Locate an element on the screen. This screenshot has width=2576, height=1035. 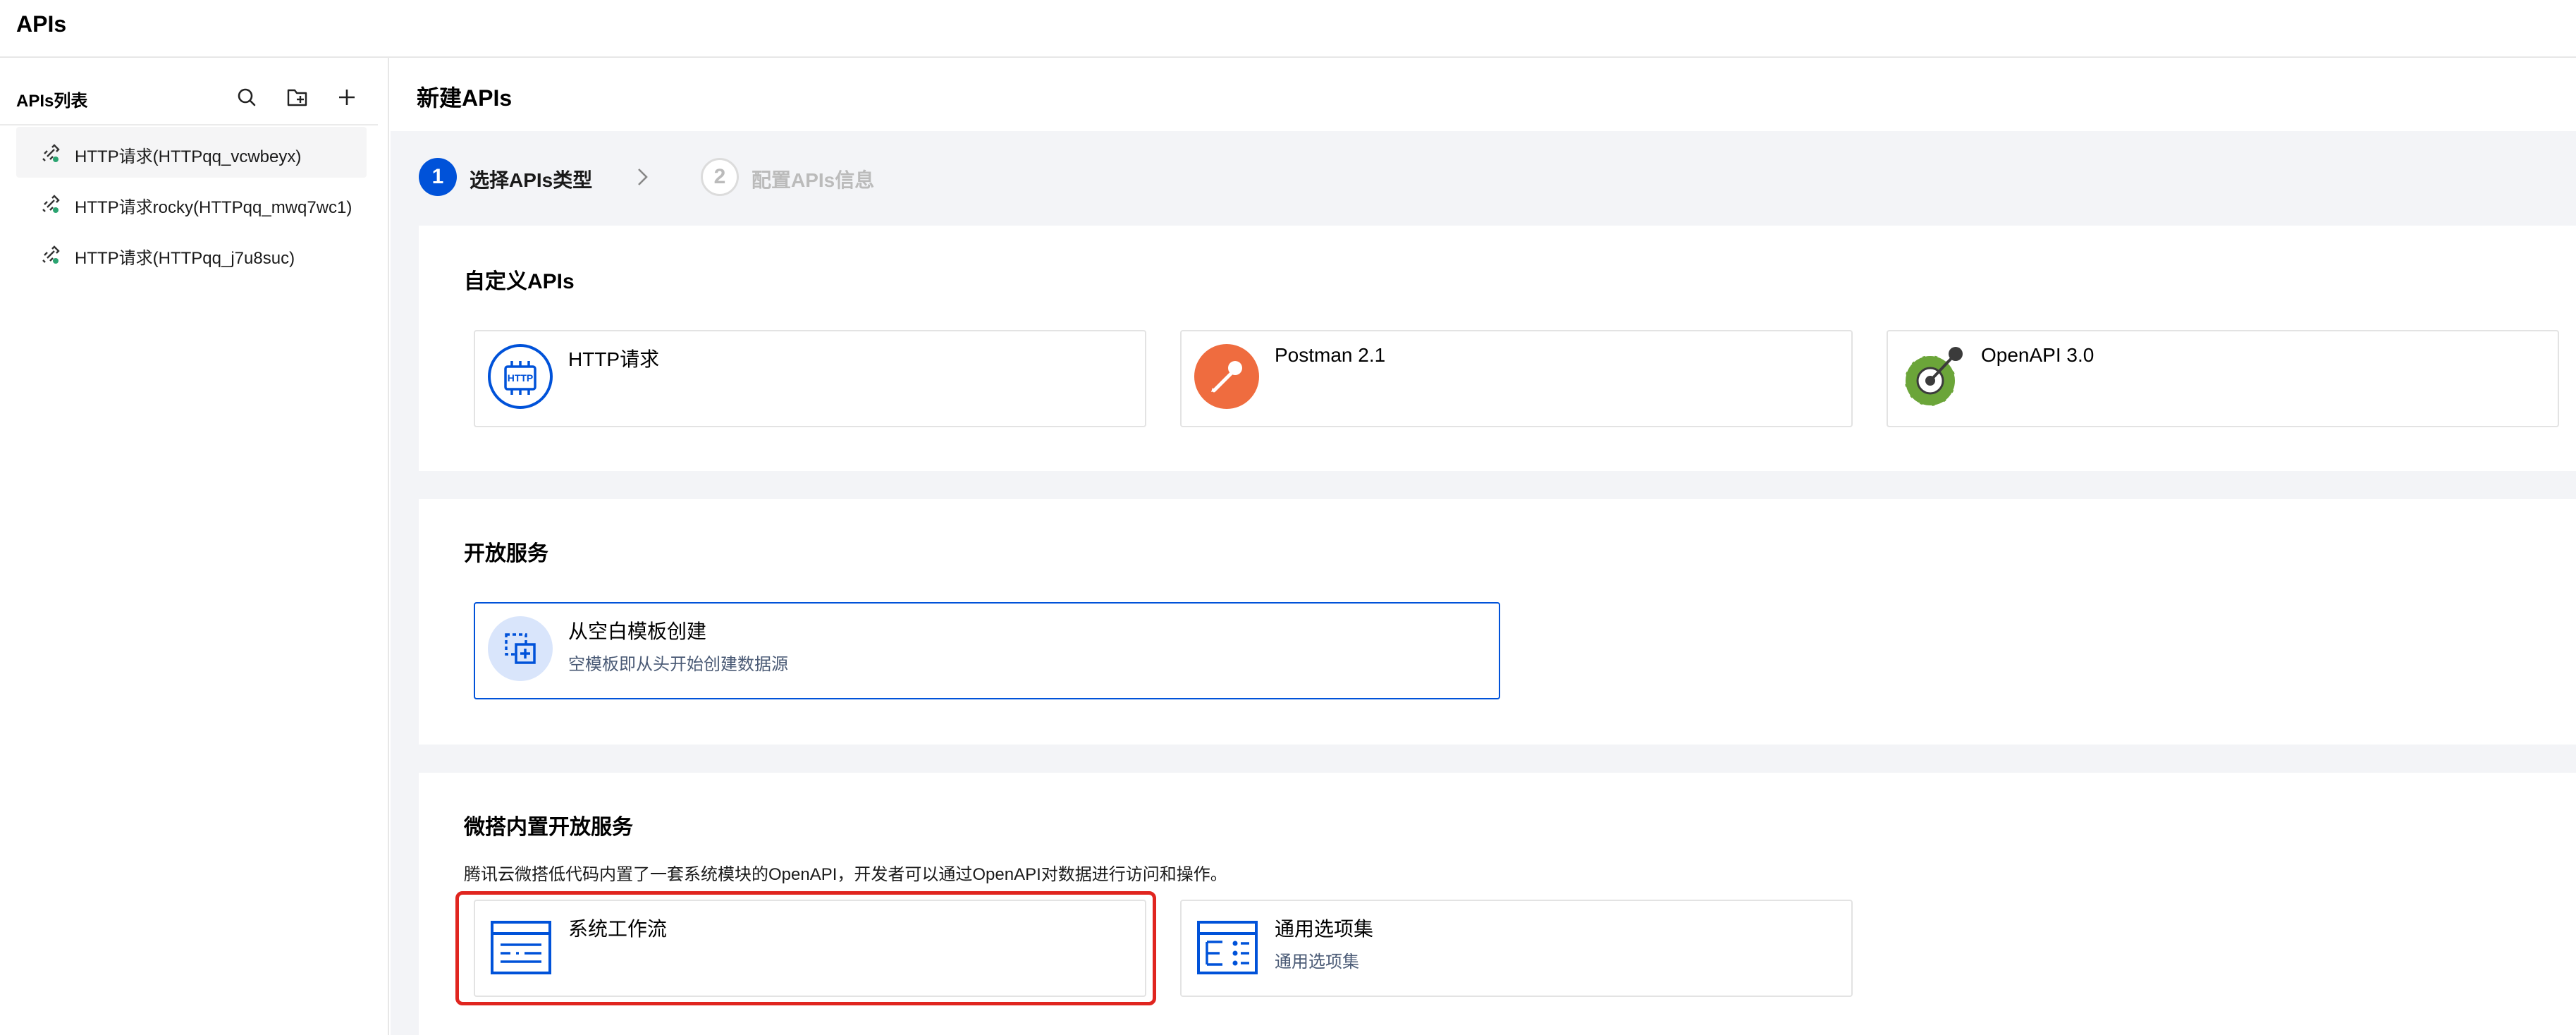
tile-title: 系统工作流 is located at coordinates (618, 929).